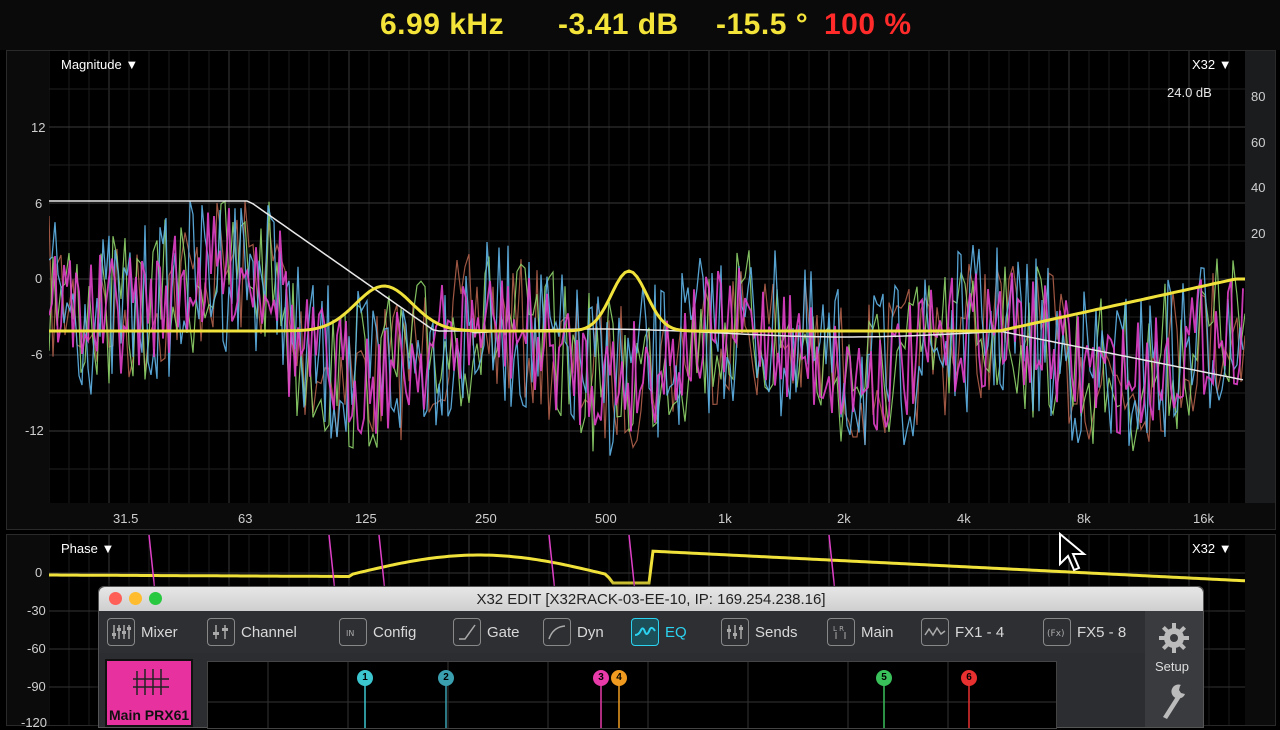  Describe the element at coordinates (868, 24) in the screenshot. I see `percent-readout: 100 %` at that location.